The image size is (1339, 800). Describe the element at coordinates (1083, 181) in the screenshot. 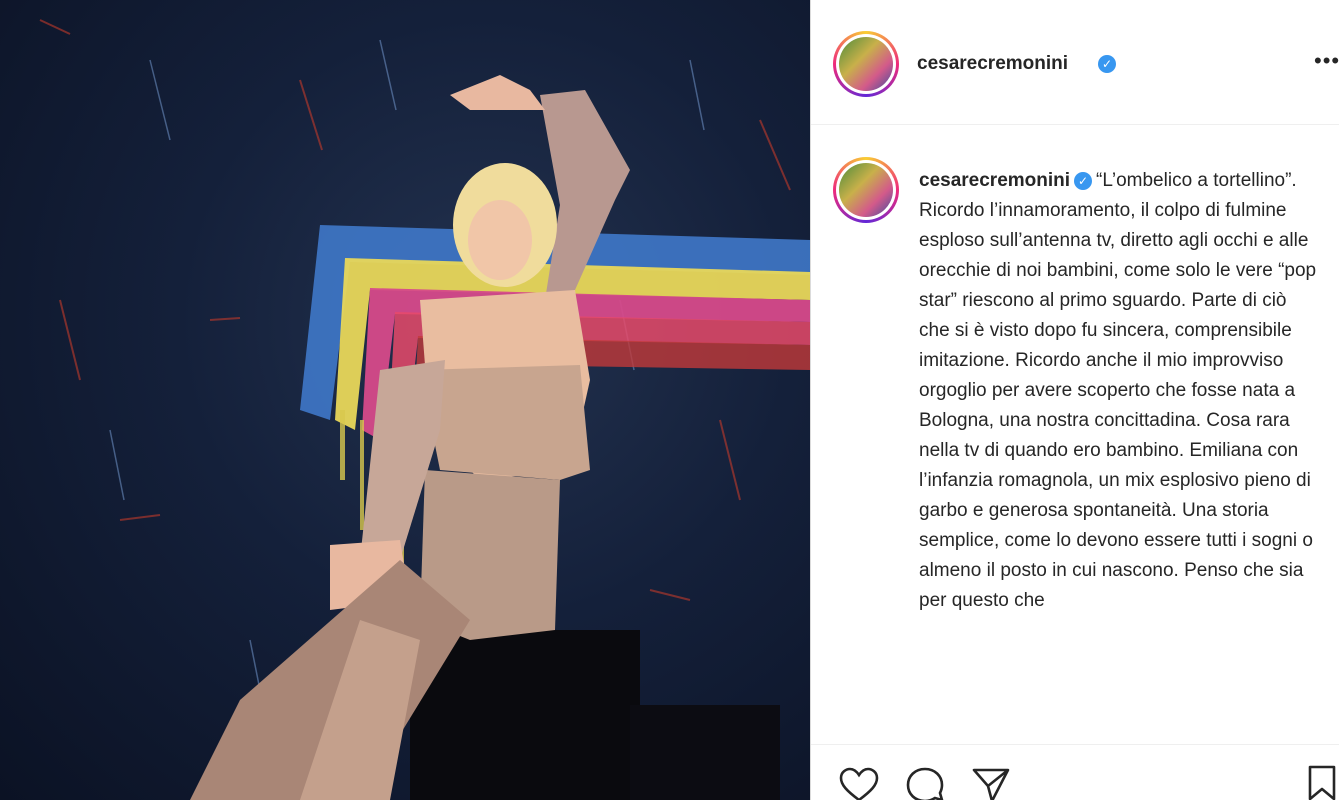

I see `caption-verified-badge-icon: ✓` at that location.